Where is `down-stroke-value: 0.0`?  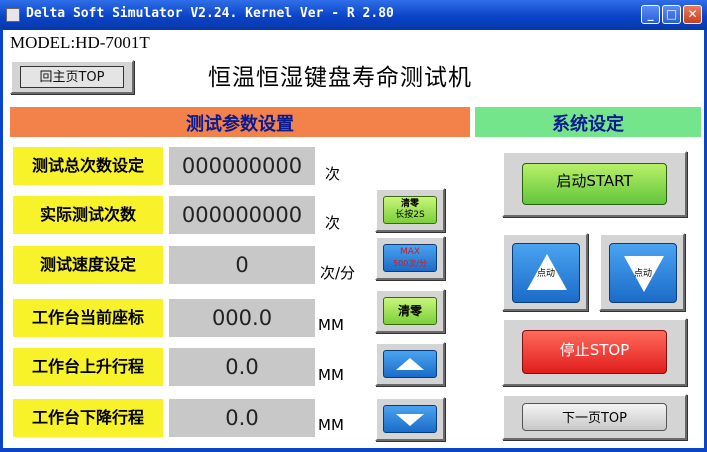 down-stroke-value: 0.0 is located at coordinates (242, 418).